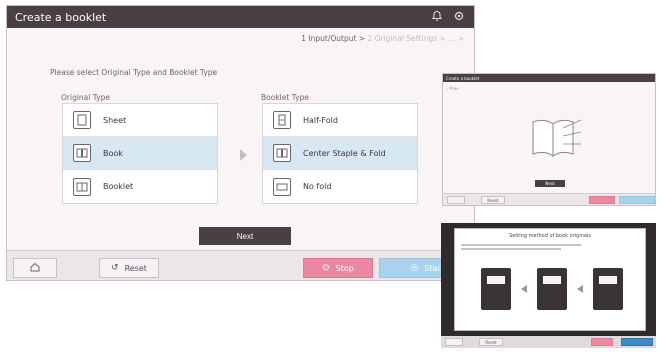  I want to click on booklet-type-list: Half-Fold Center Staple & Fold No fold, so click(340, 153).